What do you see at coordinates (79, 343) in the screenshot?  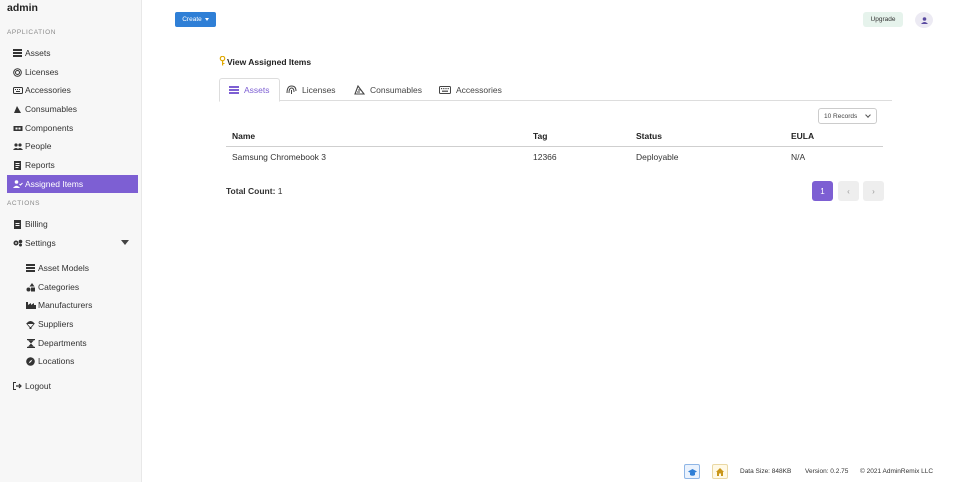 I see `sidebar-item-departments: Departments` at bounding box center [79, 343].